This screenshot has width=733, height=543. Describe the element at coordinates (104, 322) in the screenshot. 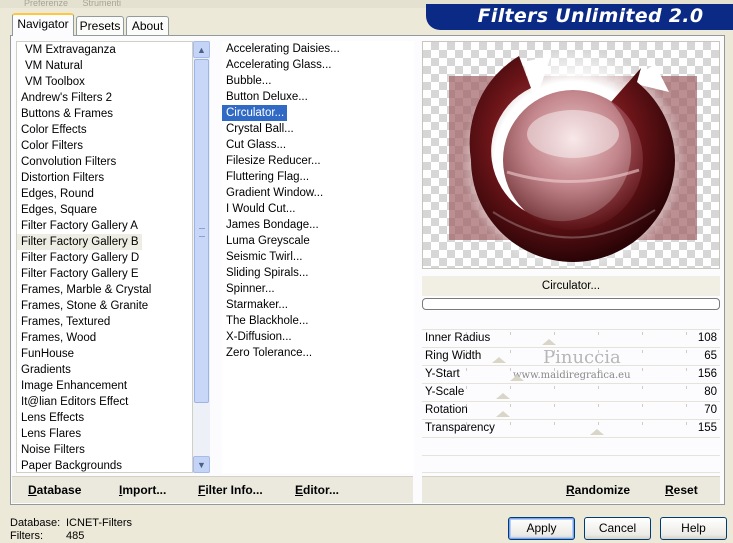

I see `category-item: Frames, Textured` at that location.